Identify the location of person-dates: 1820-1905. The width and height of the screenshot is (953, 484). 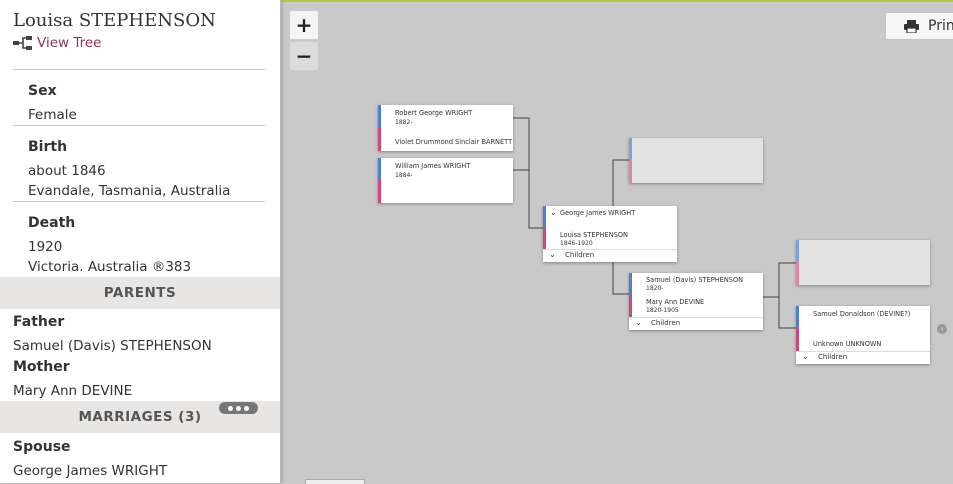
(662, 310).